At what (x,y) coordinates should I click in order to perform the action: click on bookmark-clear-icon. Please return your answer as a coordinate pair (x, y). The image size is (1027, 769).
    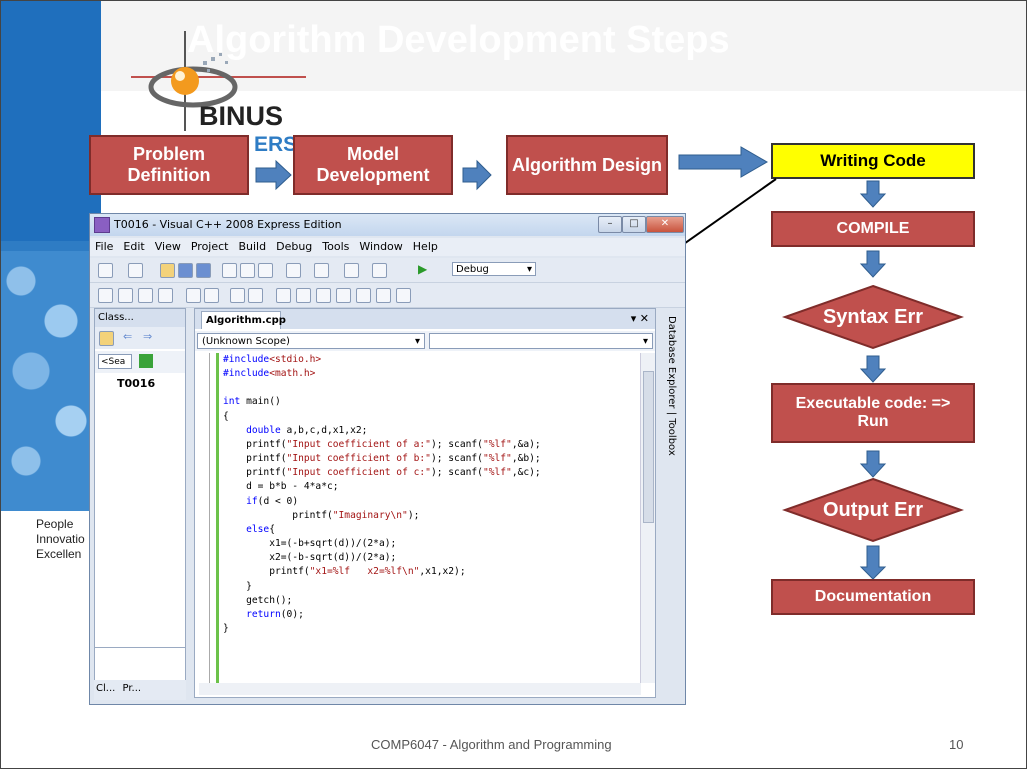
    Looking at the image, I should click on (383, 295).